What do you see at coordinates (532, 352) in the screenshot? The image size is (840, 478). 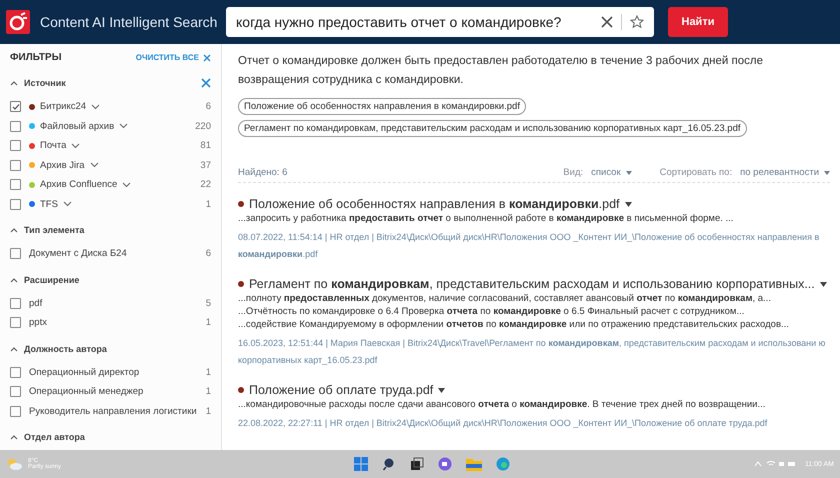 I see `result-path: 16.05.2023, 12:51:44 | Мария Паевская | Bitrix24\Диск\Travel\Регламент по командировкам, представительским расходам и использовани ю корпоративных карт_16.05.23.pdf` at bounding box center [532, 352].